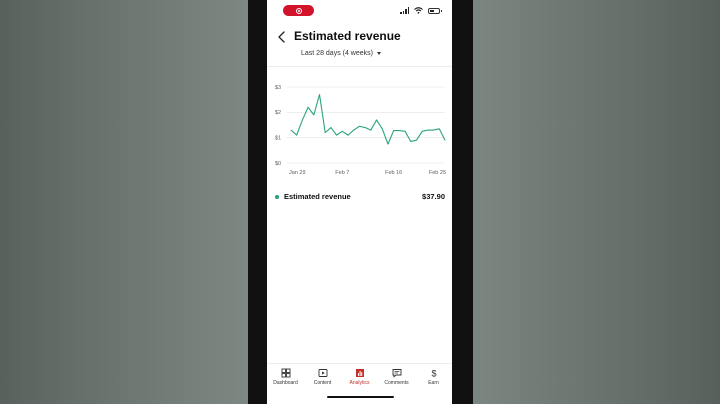  Describe the element at coordinates (322, 383) in the screenshot. I see `nav-label: Content` at that location.